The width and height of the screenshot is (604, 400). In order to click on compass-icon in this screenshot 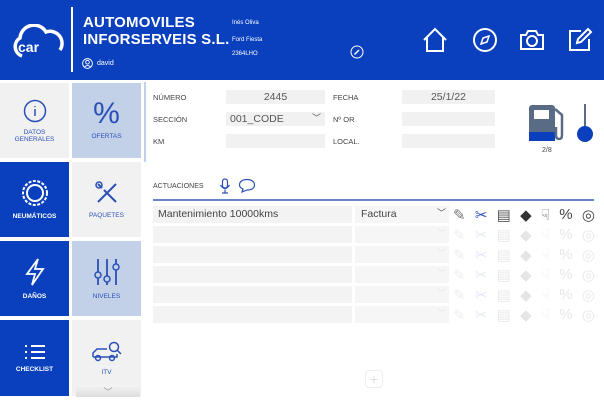, I will do `click(485, 40)`.